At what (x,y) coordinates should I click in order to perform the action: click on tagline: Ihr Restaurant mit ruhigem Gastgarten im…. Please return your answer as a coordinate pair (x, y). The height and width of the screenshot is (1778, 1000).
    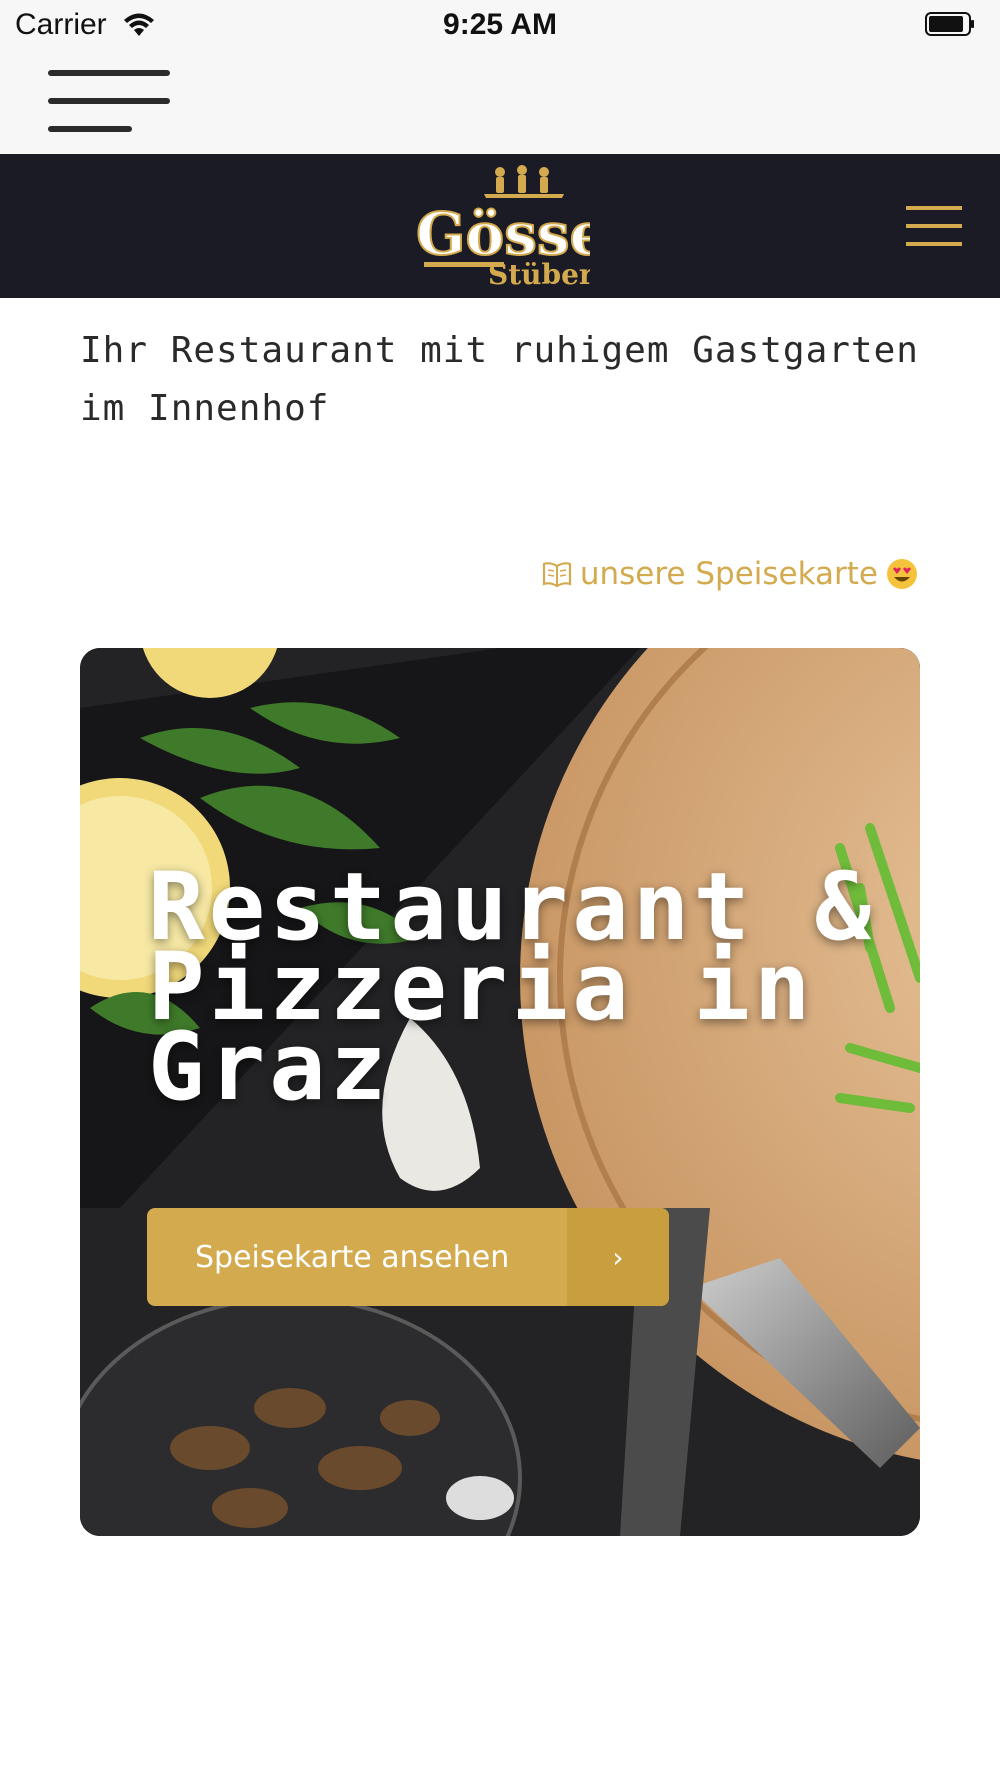
    Looking at the image, I should click on (499, 379).